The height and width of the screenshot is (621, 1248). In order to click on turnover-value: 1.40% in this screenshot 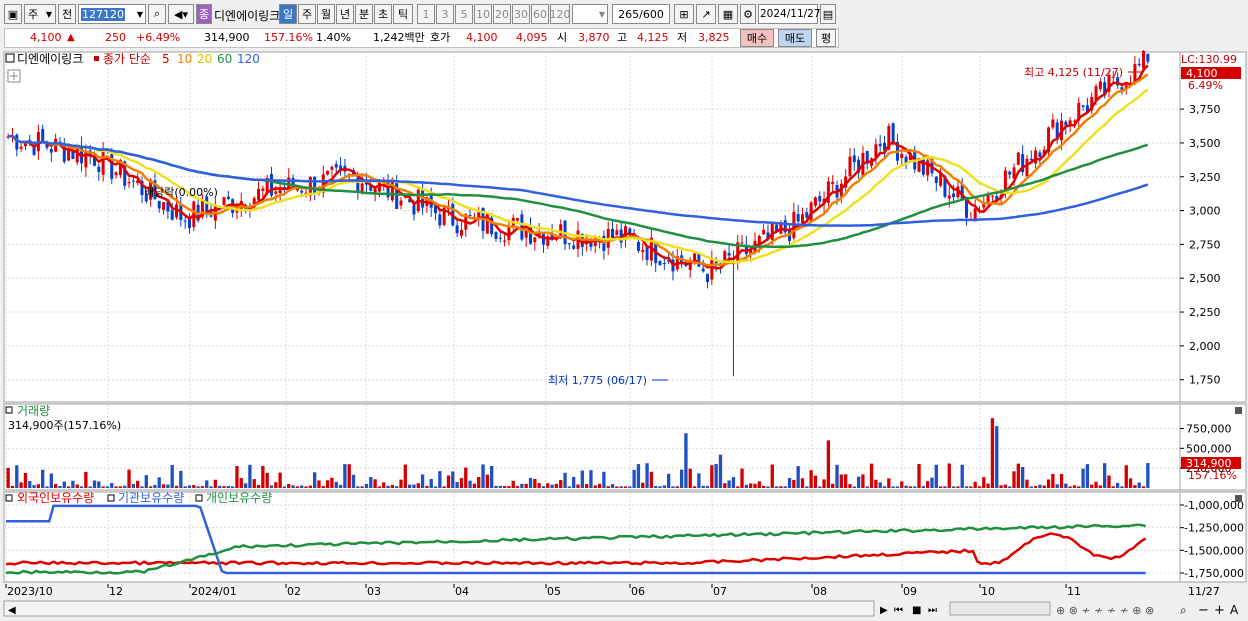, I will do `click(333, 37)`.